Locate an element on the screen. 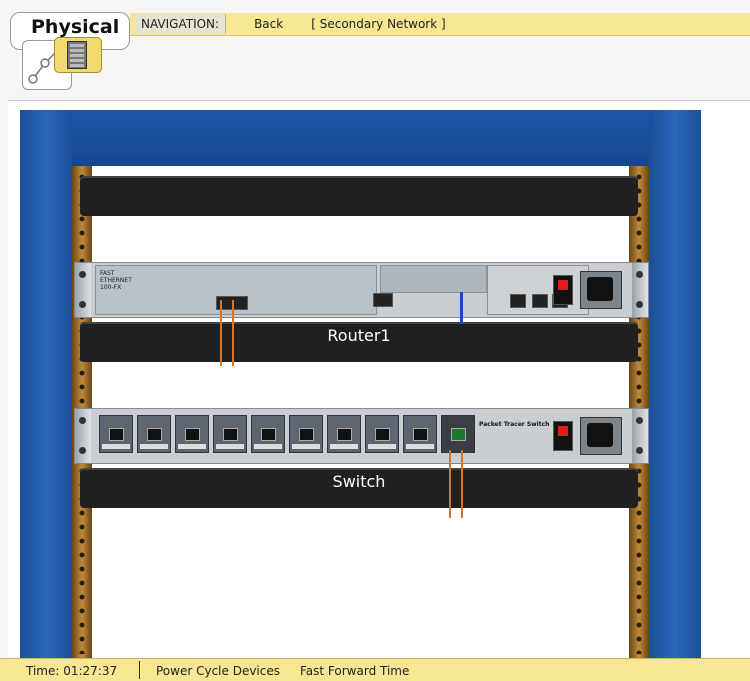 This screenshot has height=681, width=750. status-divider is located at coordinates (139, 670).